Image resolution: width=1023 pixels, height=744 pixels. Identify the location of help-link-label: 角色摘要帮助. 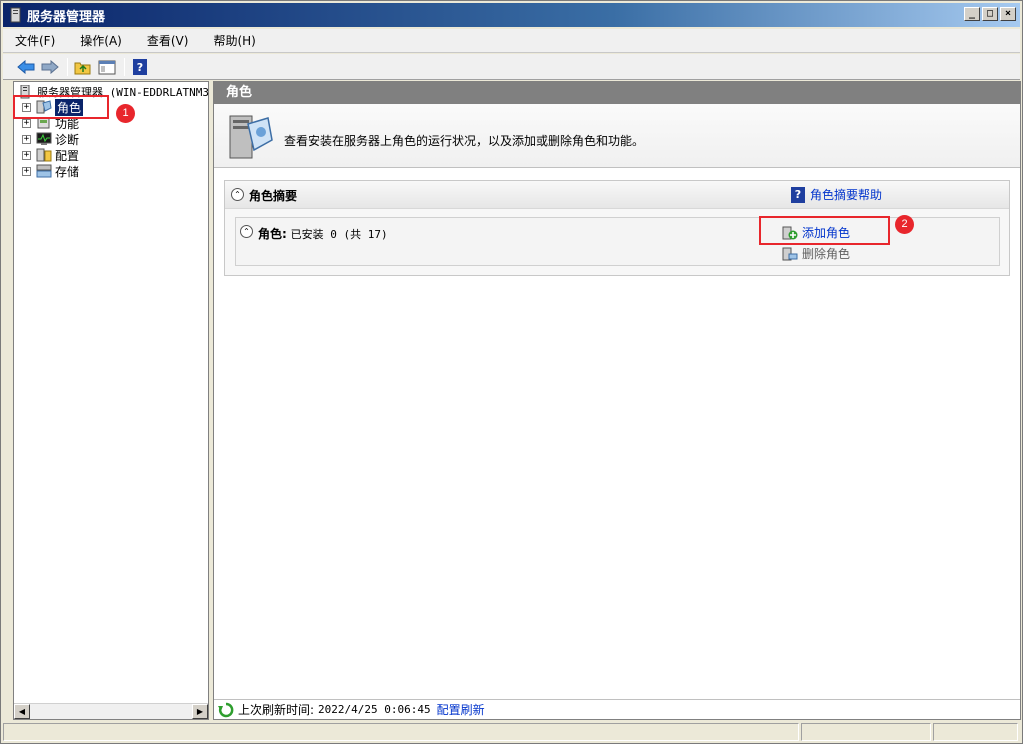
(846, 195).